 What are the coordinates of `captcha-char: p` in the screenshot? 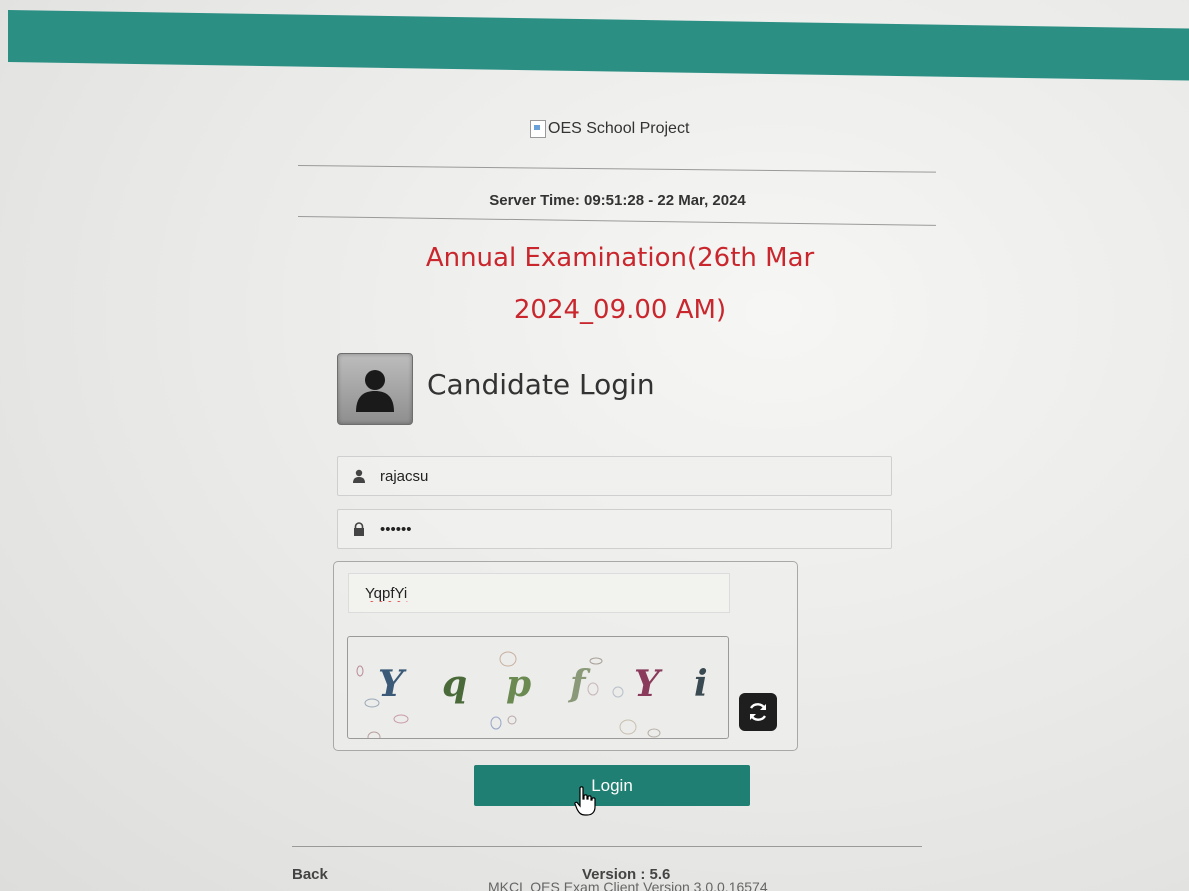 It's located at (519, 684).